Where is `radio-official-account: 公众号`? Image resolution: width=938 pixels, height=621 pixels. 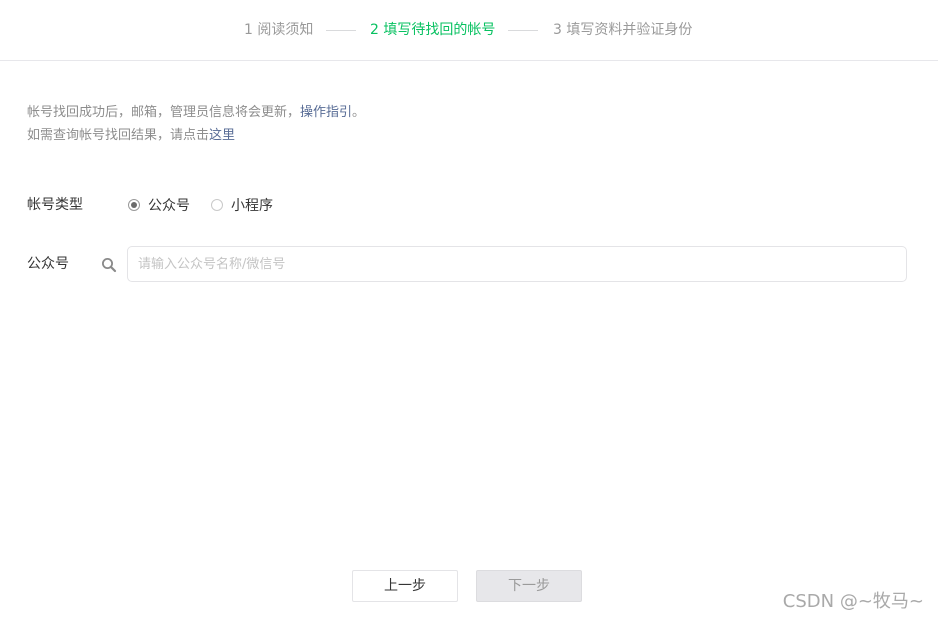
radio-official-account: 公众号 is located at coordinates (159, 205).